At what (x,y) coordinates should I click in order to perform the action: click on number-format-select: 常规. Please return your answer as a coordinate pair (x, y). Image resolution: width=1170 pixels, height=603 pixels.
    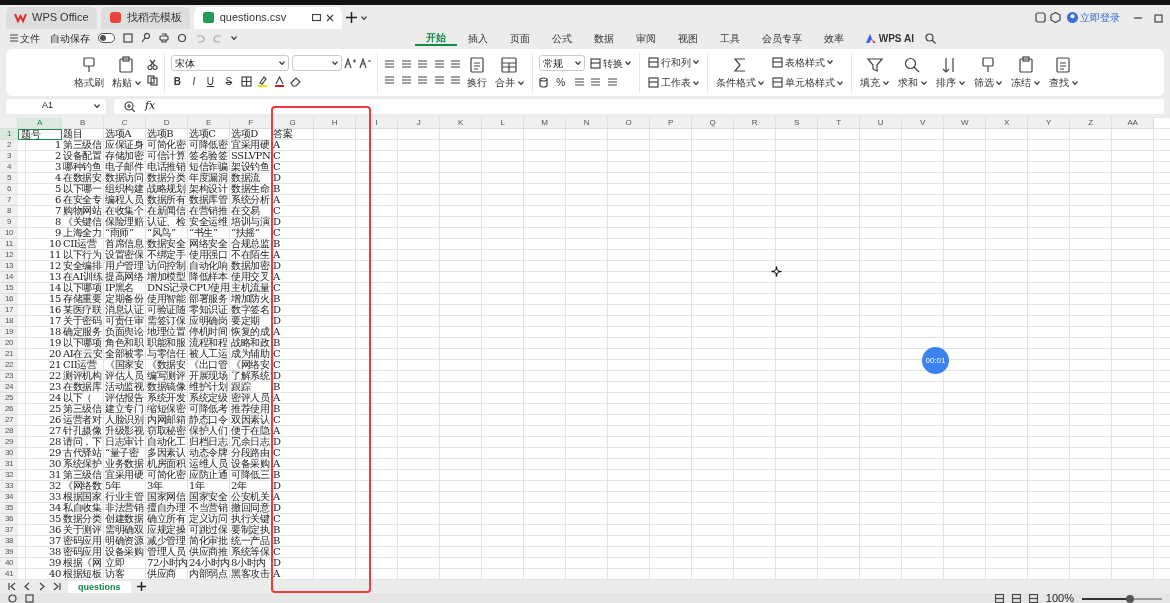
    Looking at the image, I should click on (561, 63).